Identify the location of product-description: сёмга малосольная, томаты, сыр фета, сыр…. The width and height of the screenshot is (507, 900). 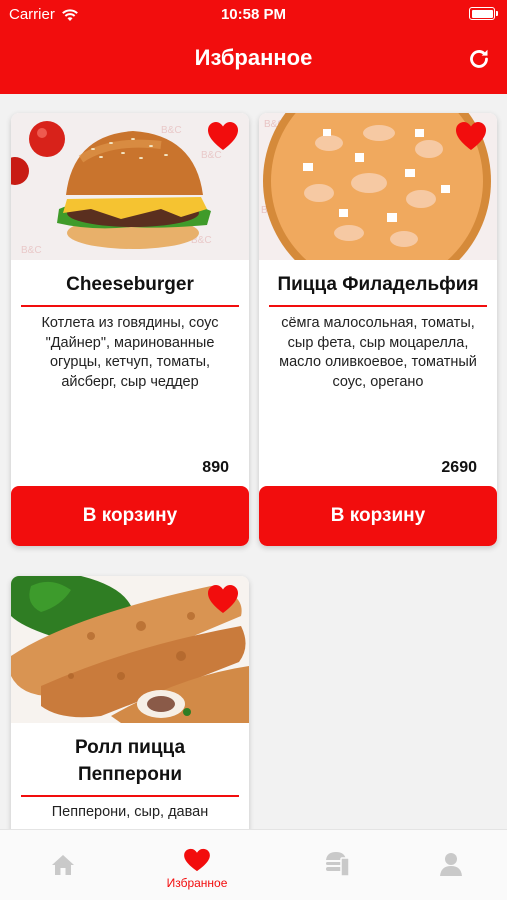
(378, 352).